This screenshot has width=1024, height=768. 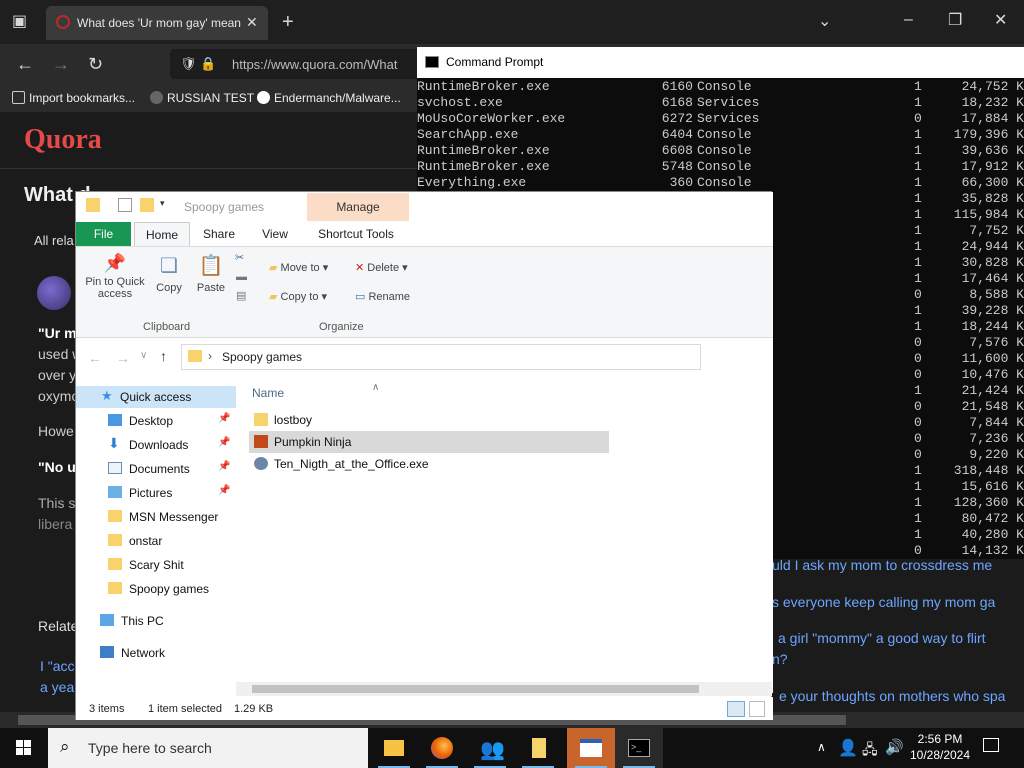 I want to click on process-row: RuntimeBroker.exe 5748 Console 1 17,912 K, so click(x=720, y=167).